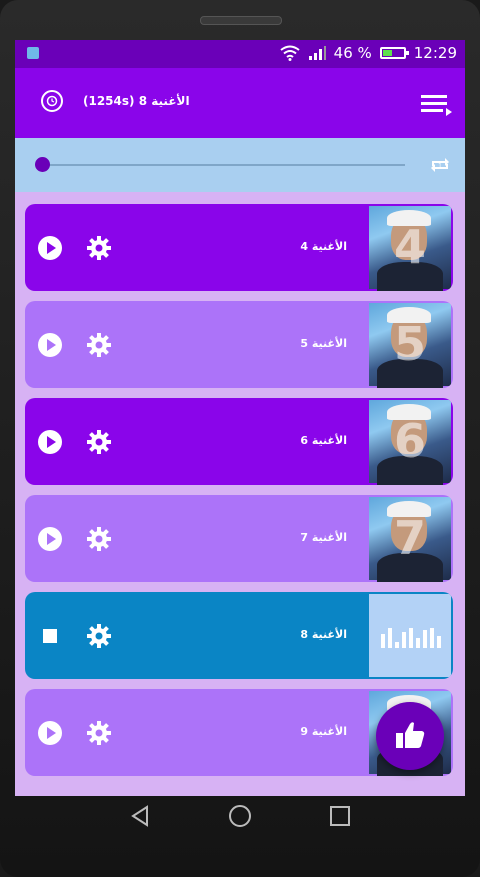  I want to click on battery-icon, so click(394, 53).